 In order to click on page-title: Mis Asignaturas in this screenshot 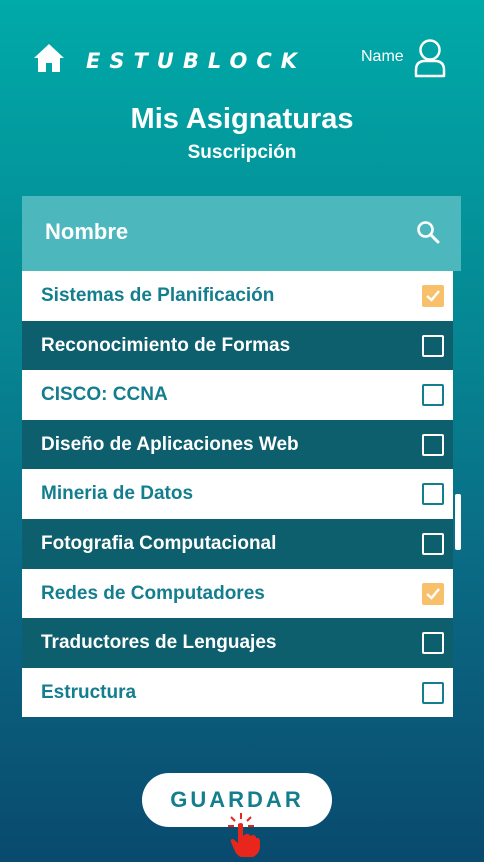, I will do `click(242, 119)`.